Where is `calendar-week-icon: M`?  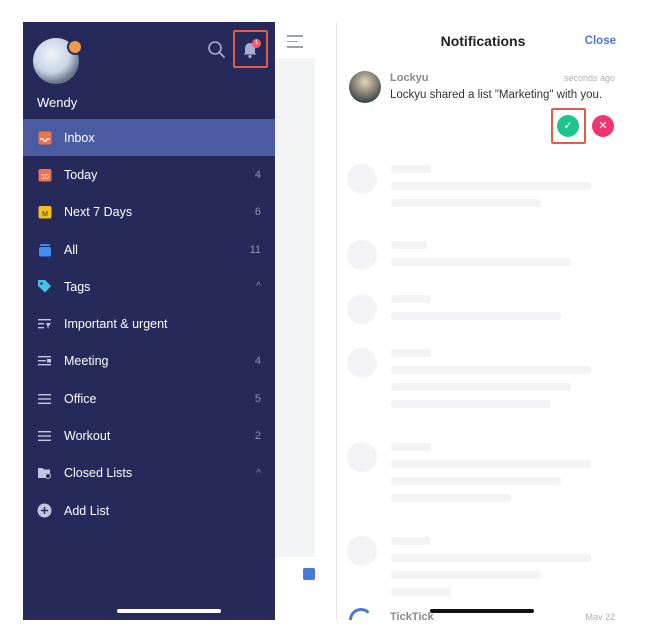
calendar-week-icon: M is located at coordinates (44, 212).